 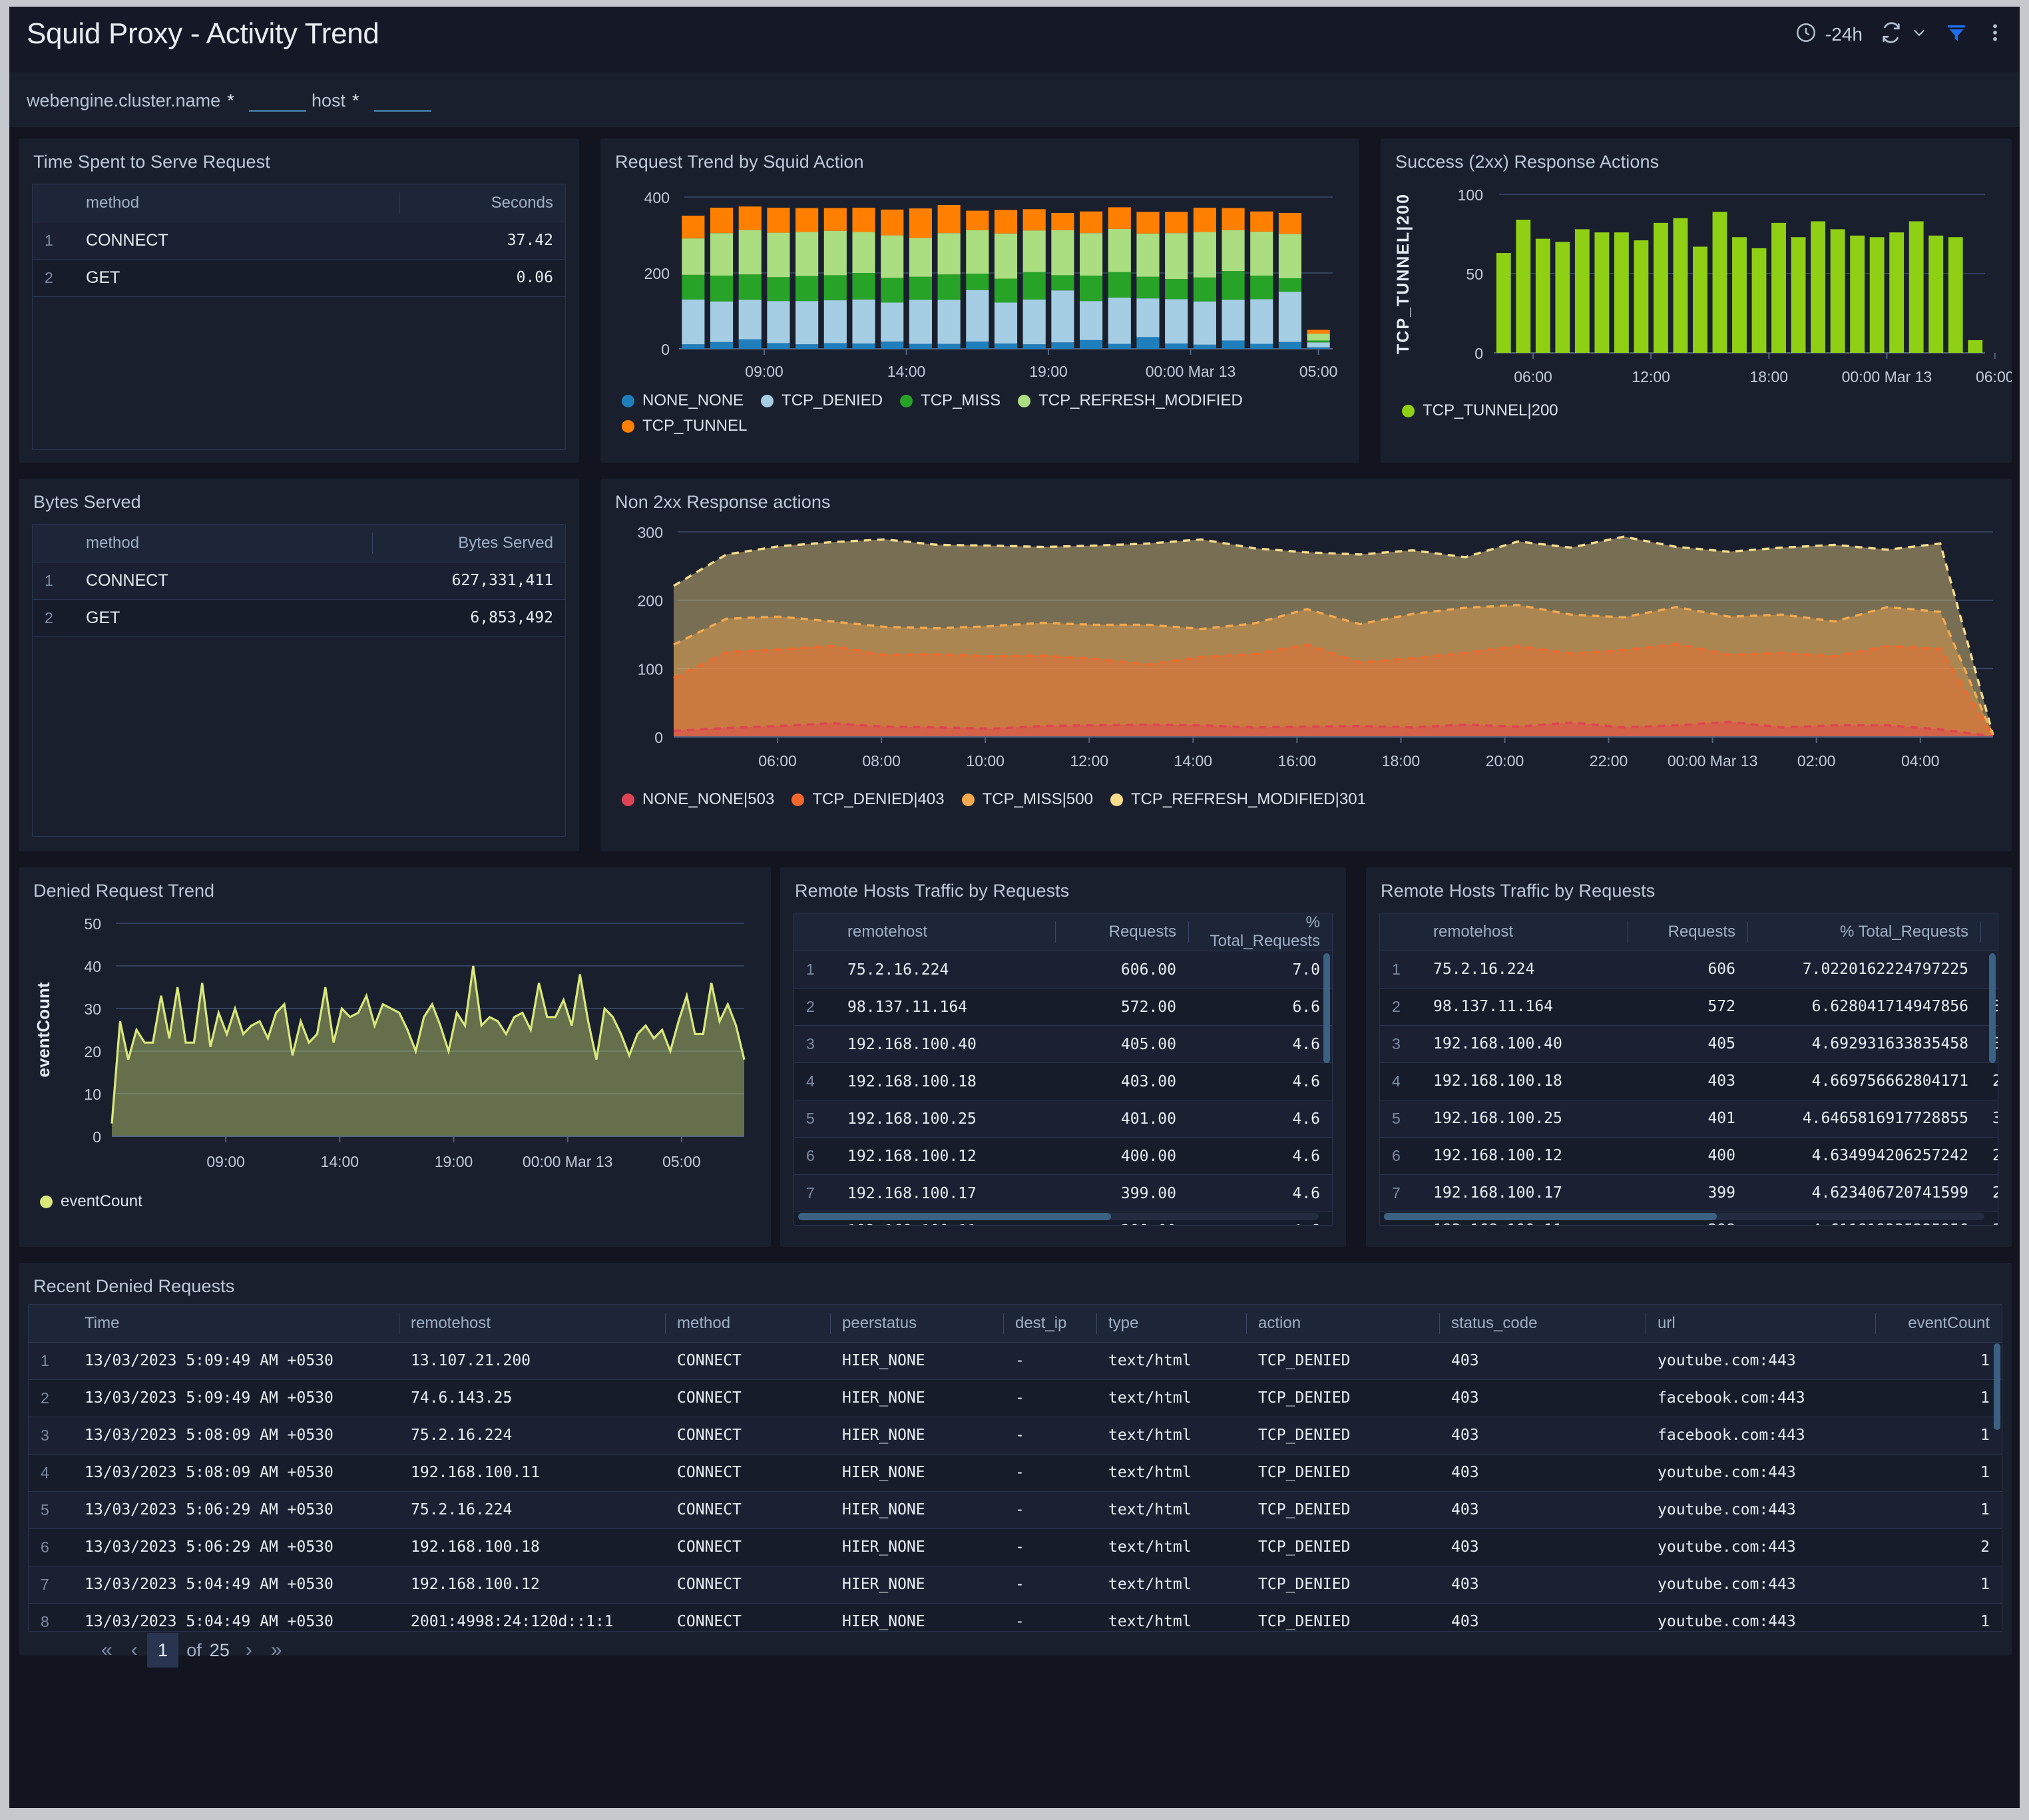 I want to click on legend-item: TCP_REFRESH_MODIFIED|301, so click(x=1238, y=799).